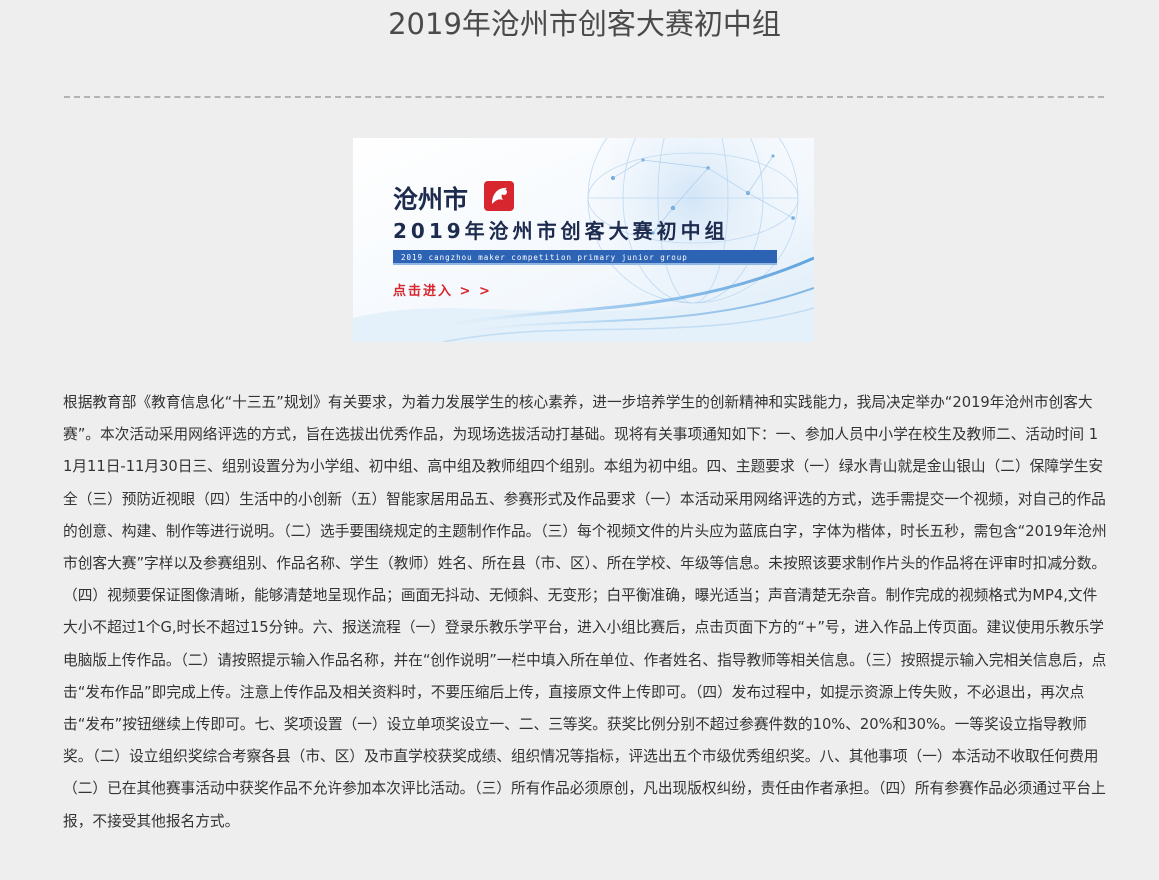  Describe the element at coordinates (584, 24) in the screenshot. I see `page-title: 2019年沧州市创客大赛初中组` at that location.